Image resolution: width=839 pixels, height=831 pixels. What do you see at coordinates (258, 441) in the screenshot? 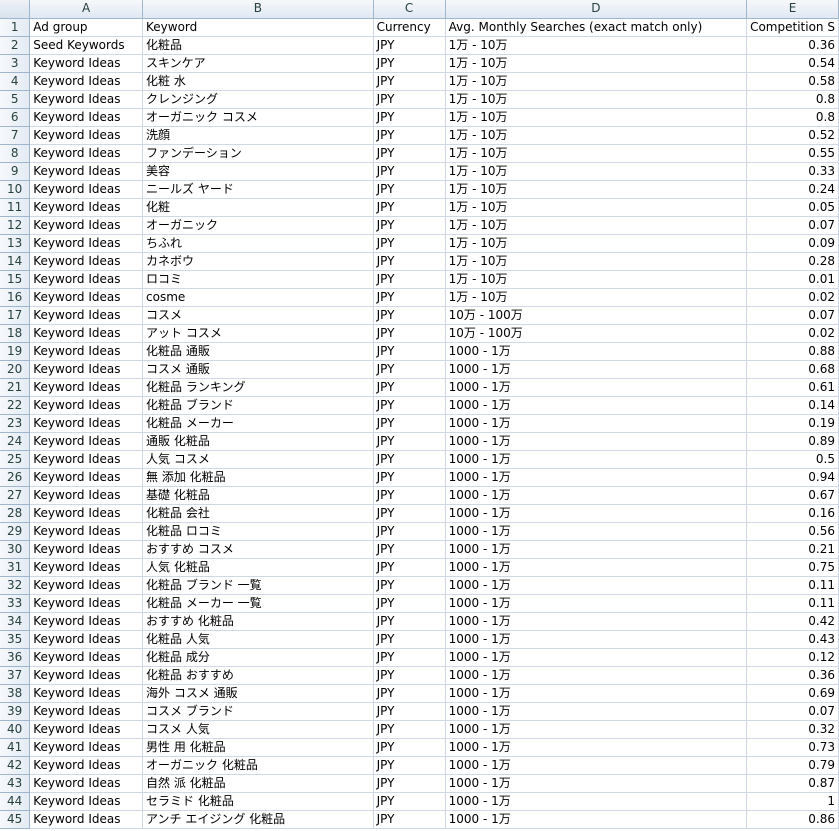
I see `cell-keyword: 通販 化粧品` at bounding box center [258, 441].